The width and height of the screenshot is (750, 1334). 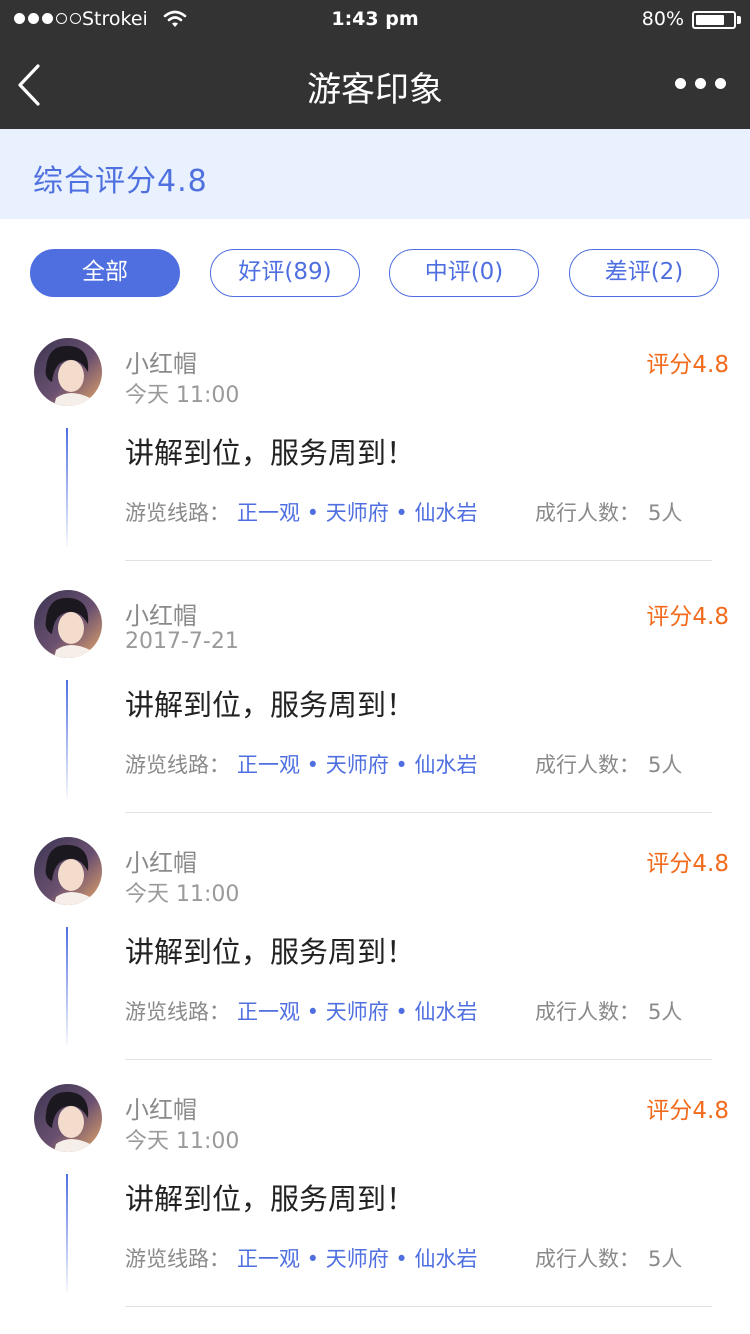 What do you see at coordinates (644, 273) in the screenshot?
I see `tab-negative: 差评(2)` at bounding box center [644, 273].